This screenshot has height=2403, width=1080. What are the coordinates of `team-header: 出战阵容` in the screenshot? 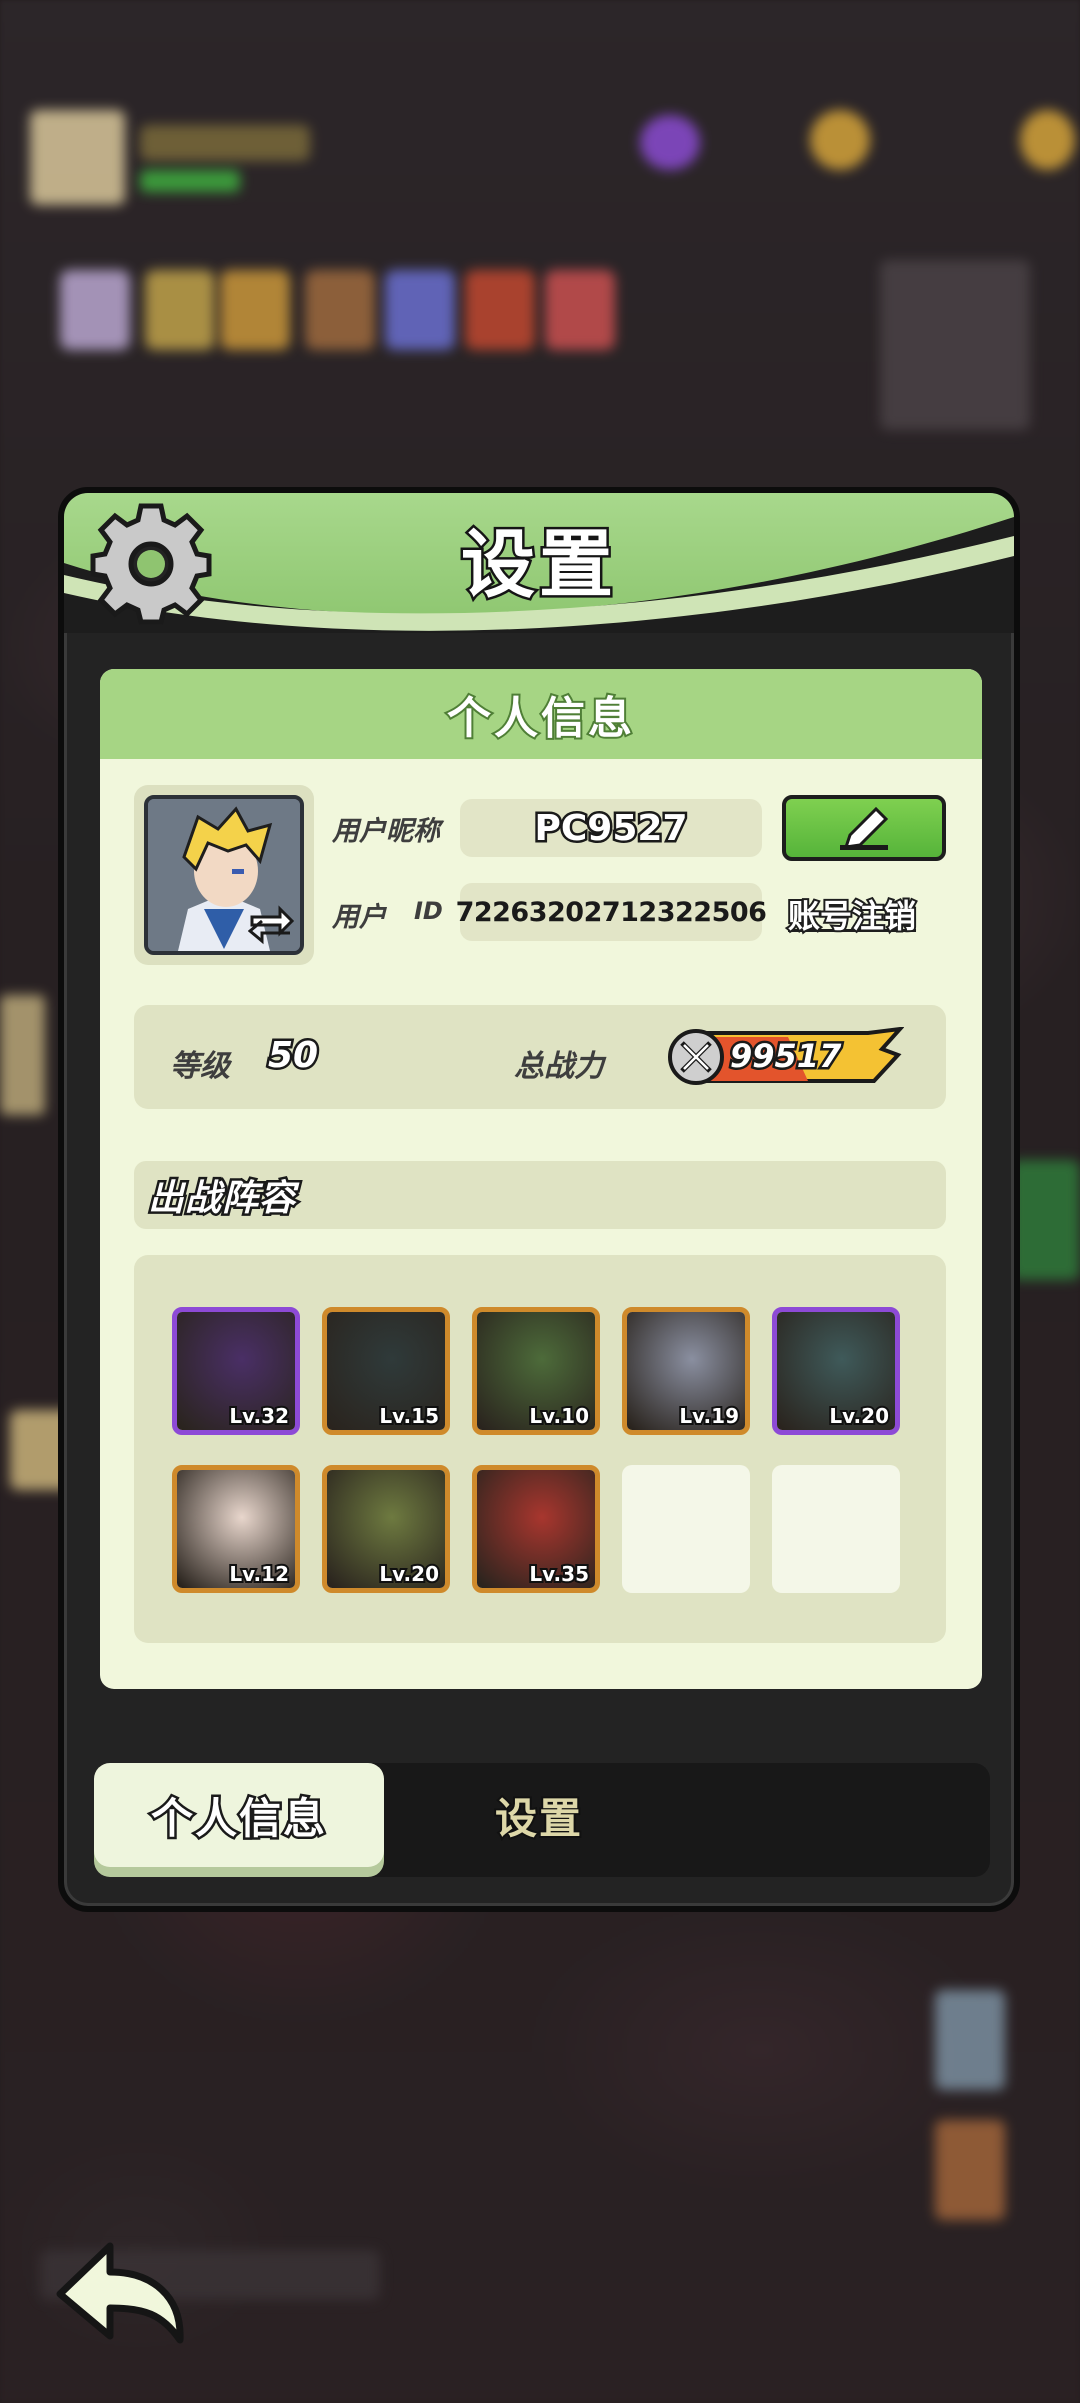 It's located at (540, 1195).